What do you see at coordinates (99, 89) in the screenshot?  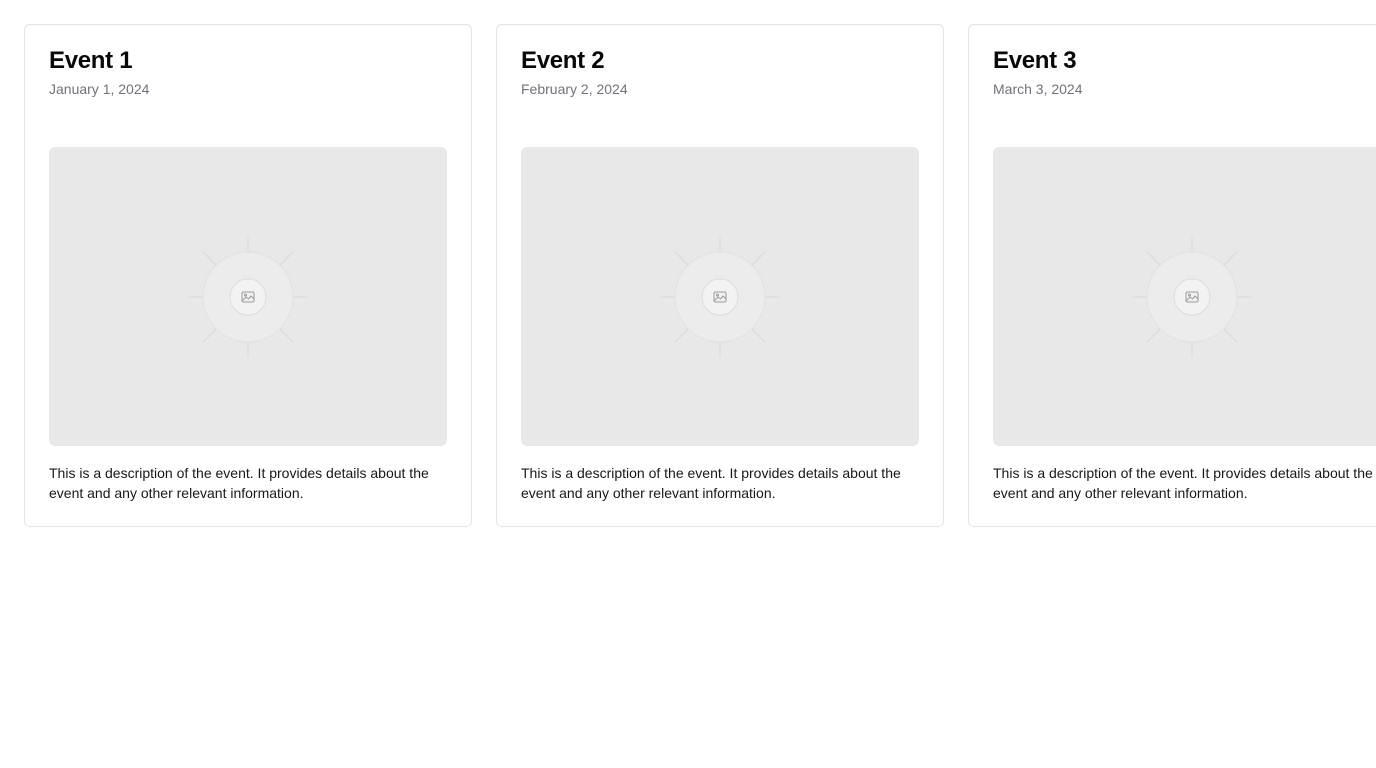 I see `event-date: January 1, 2024` at bounding box center [99, 89].